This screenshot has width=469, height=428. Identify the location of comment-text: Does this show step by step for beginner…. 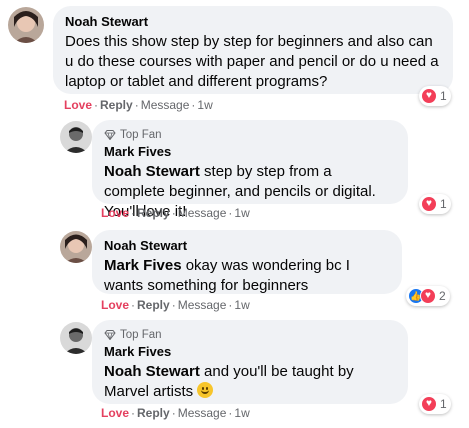
(252, 61).